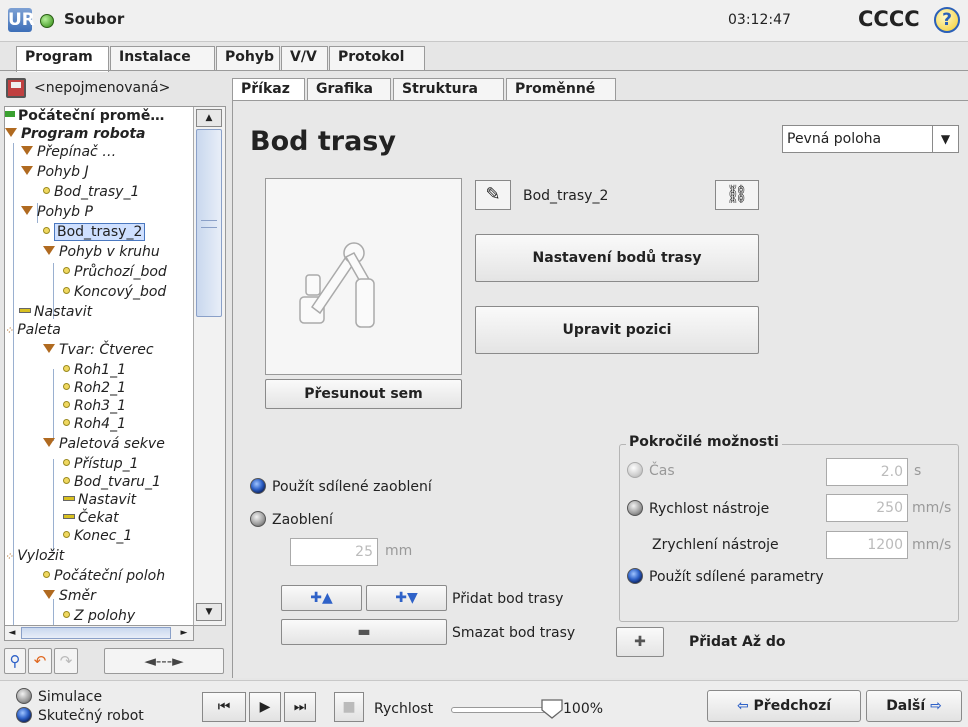 The width and height of the screenshot is (968, 727). What do you see at coordinates (349, 707) in the screenshot?
I see `stop-icon: ■` at bounding box center [349, 707].